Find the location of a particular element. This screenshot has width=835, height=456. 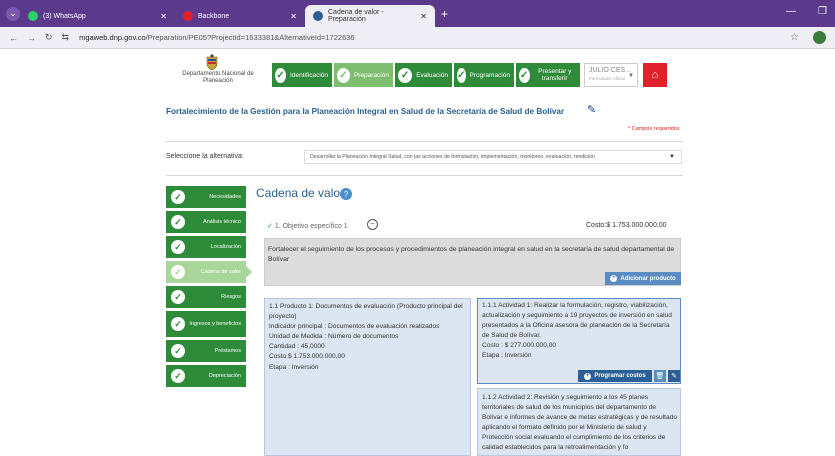

edit-button: ✎ is located at coordinates (674, 376).